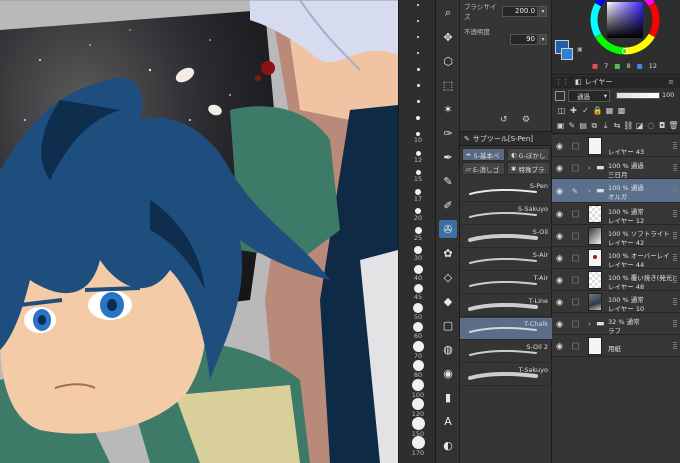 The height and width of the screenshot is (463, 680). Describe the element at coordinates (506, 329) in the screenshot. I see `brush-item: T-Chalk` at that location.